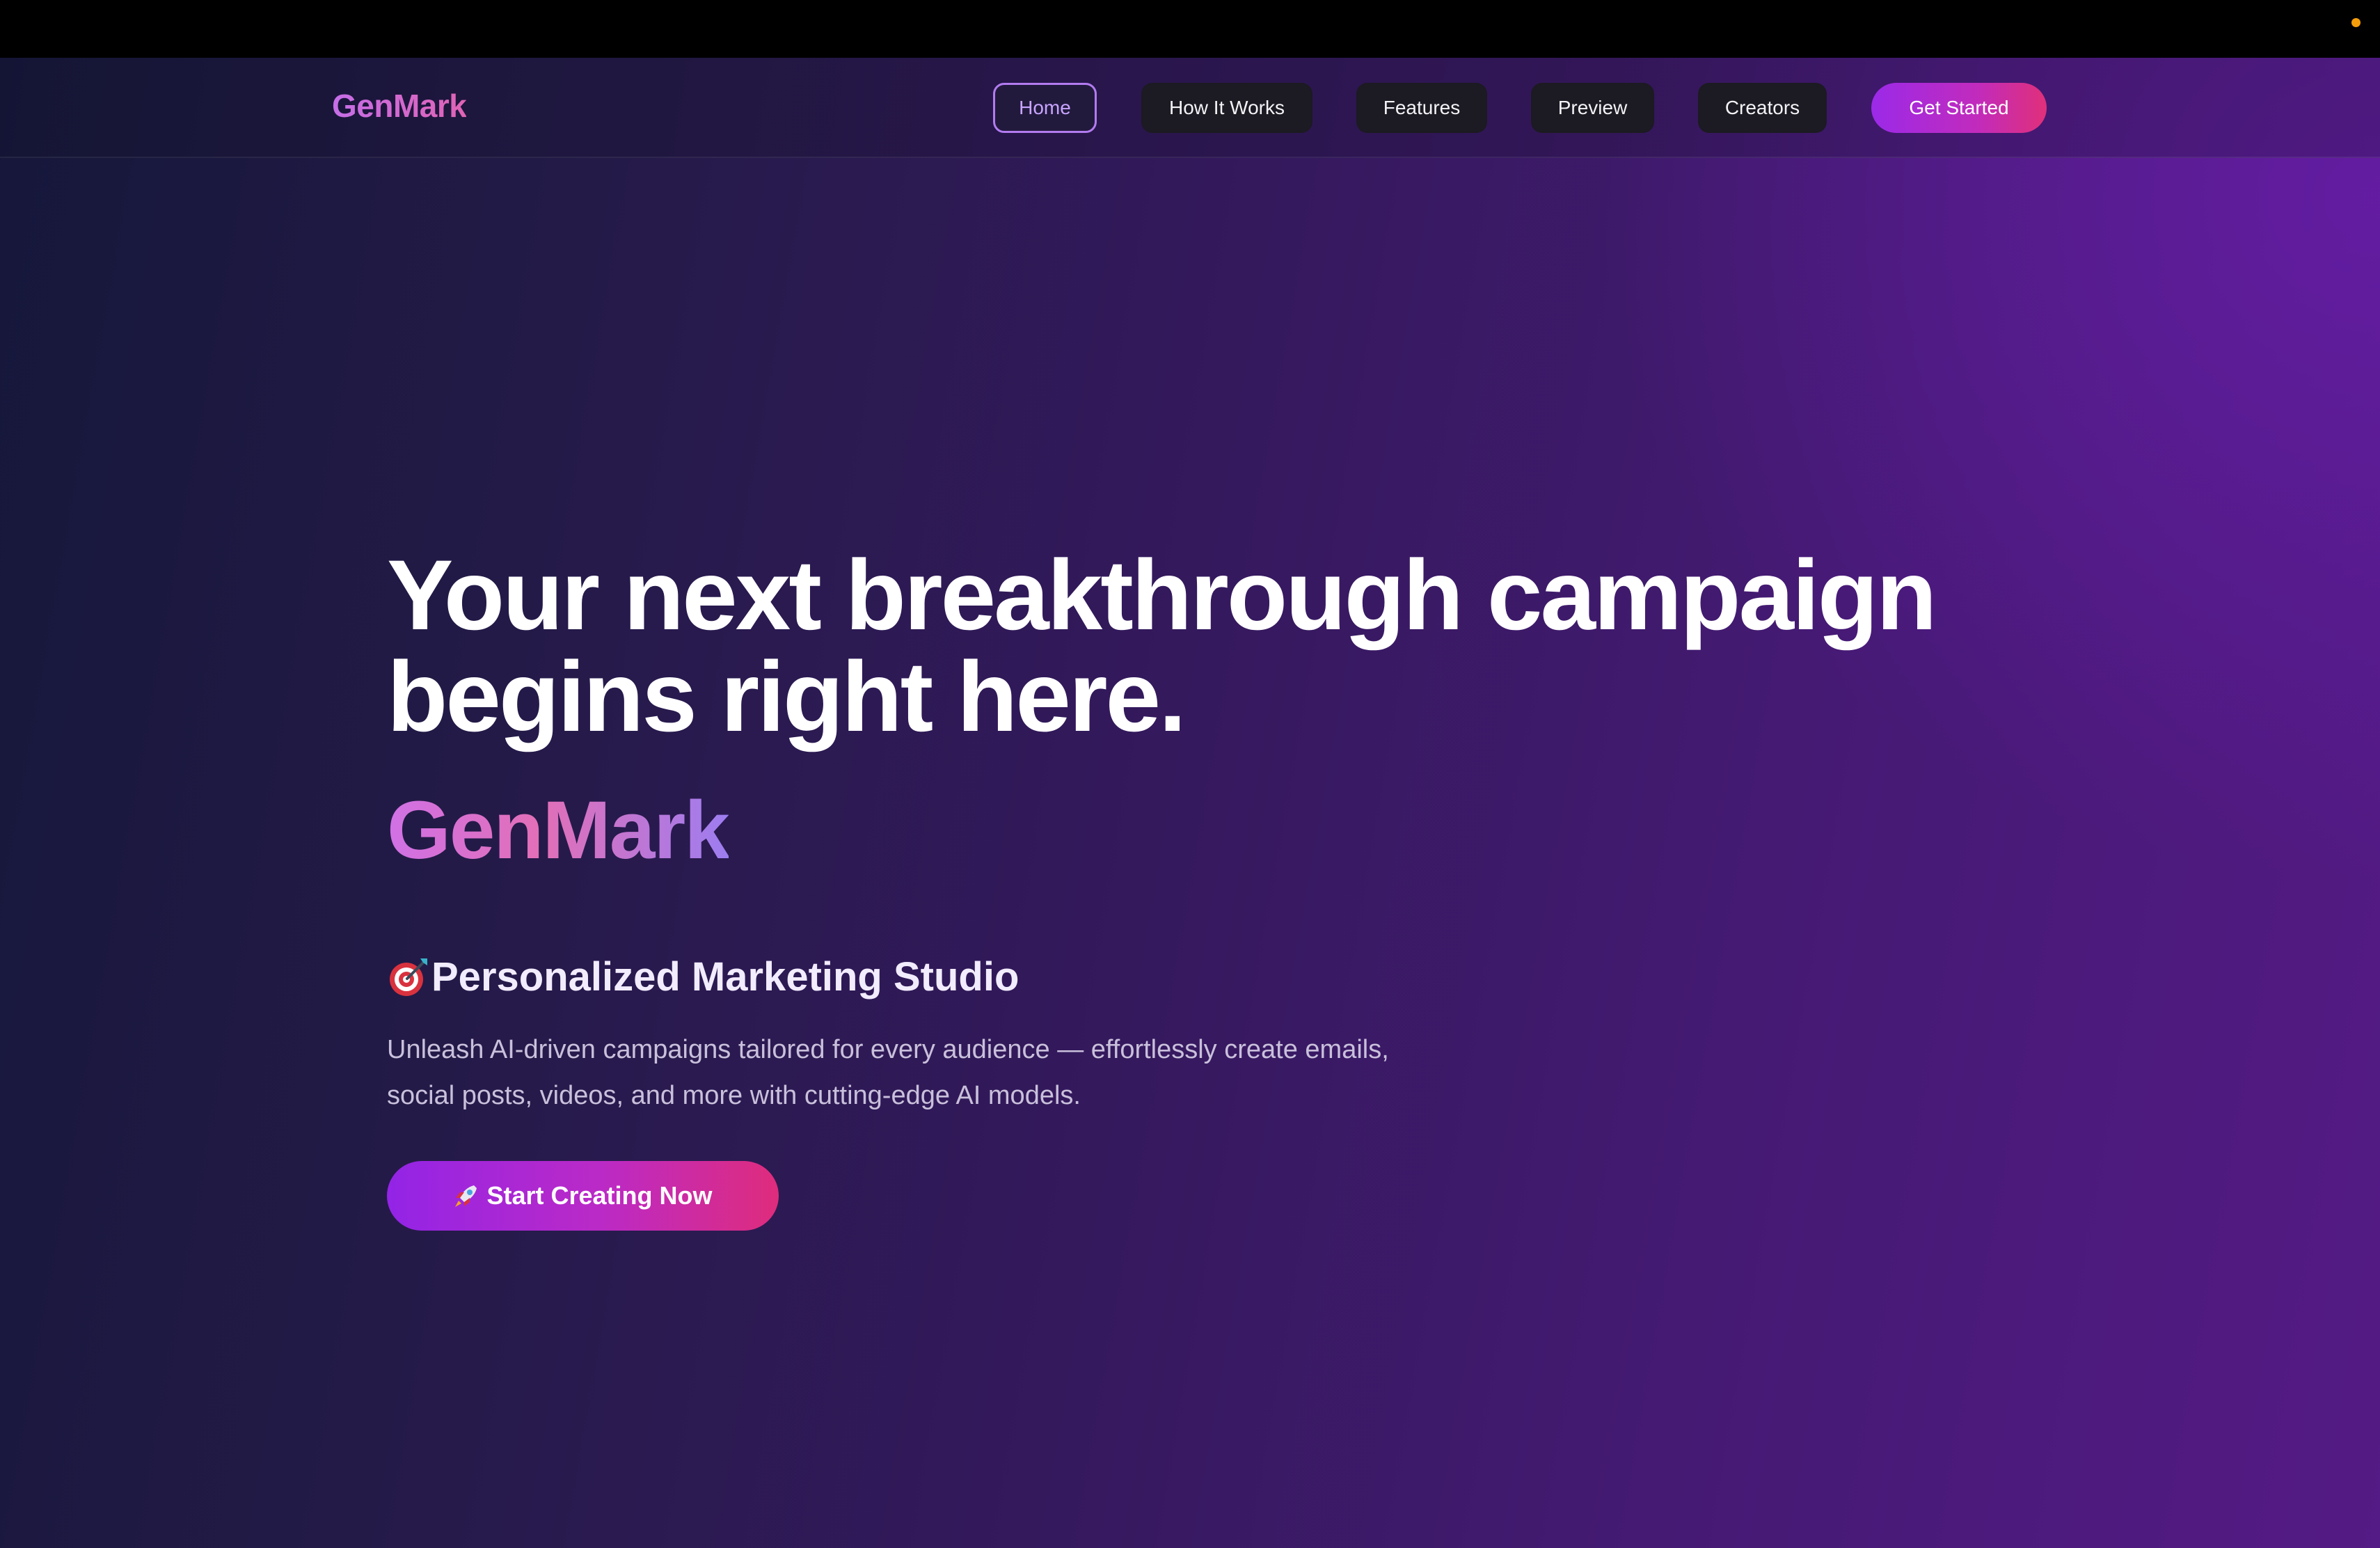 The height and width of the screenshot is (1548, 2380). Describe the element at coordinates (1162, 595) in the screenshot. I see `hero-headline-line-1: Your next breakthrough campaign` at that location.